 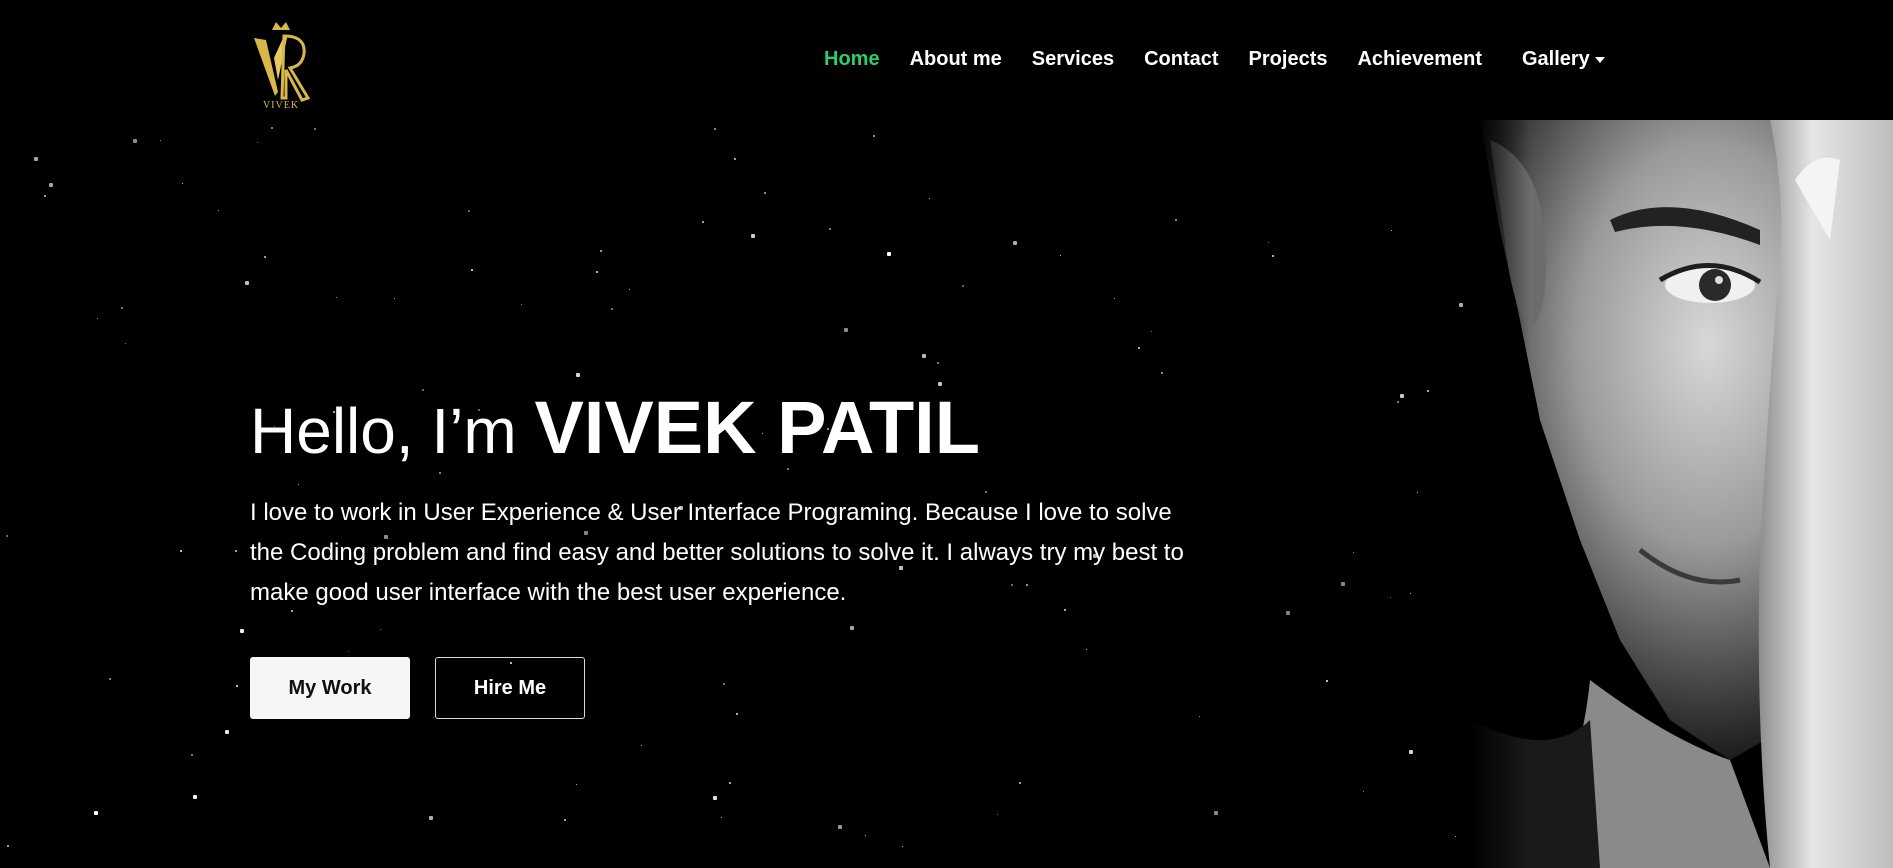 What do you see at coordinates (1555, 59) in the screenshot?
I see `nav-gallery-label: Gallery` at bounding box center [1555, 59].